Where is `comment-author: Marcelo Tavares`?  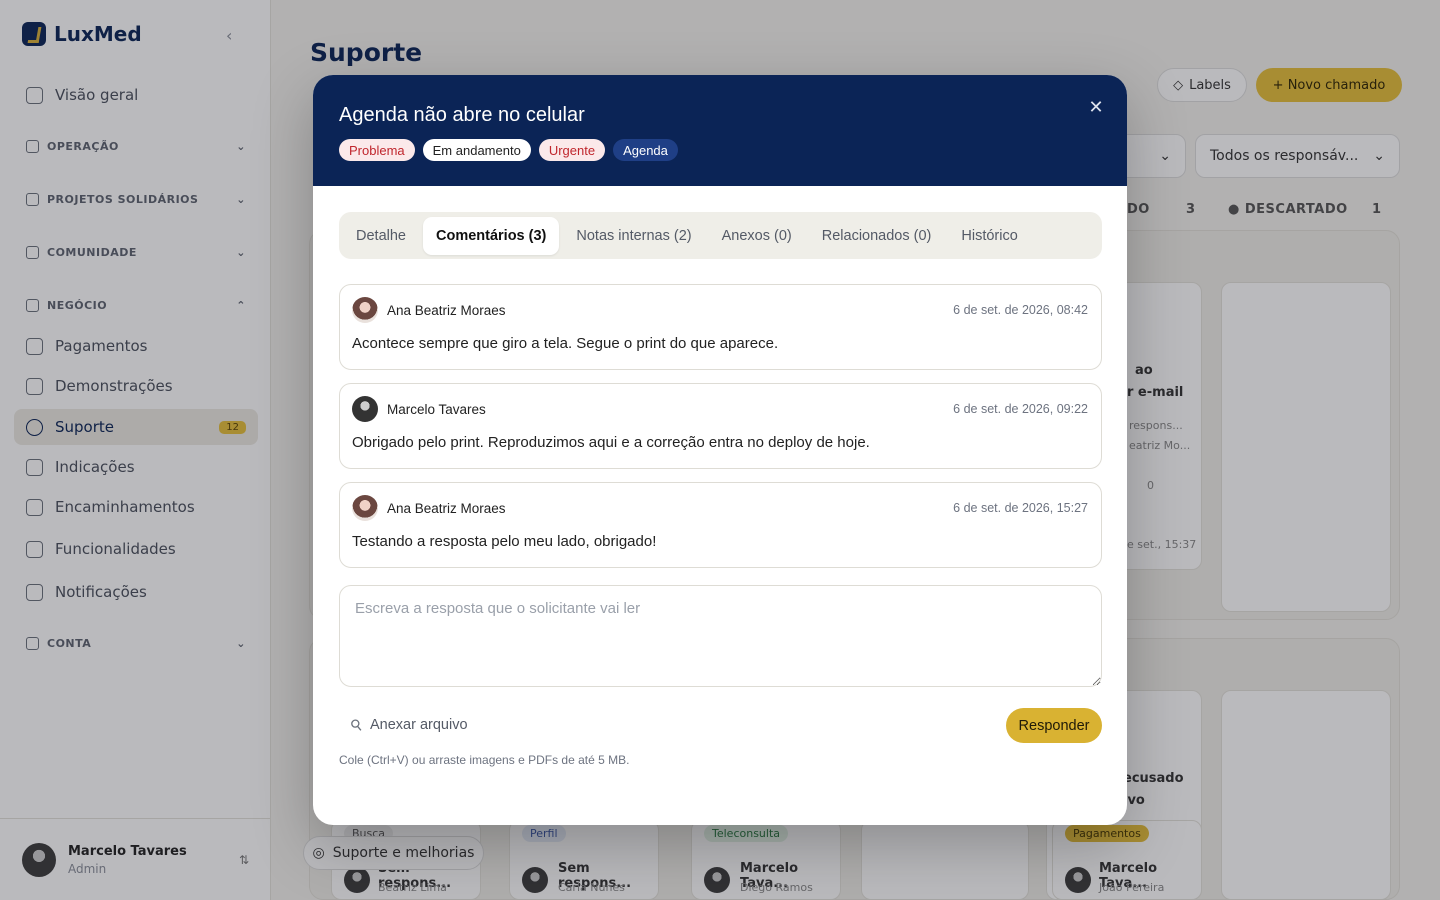
comment-author: Marcelo Tavares is located at coordinates (436, 409).